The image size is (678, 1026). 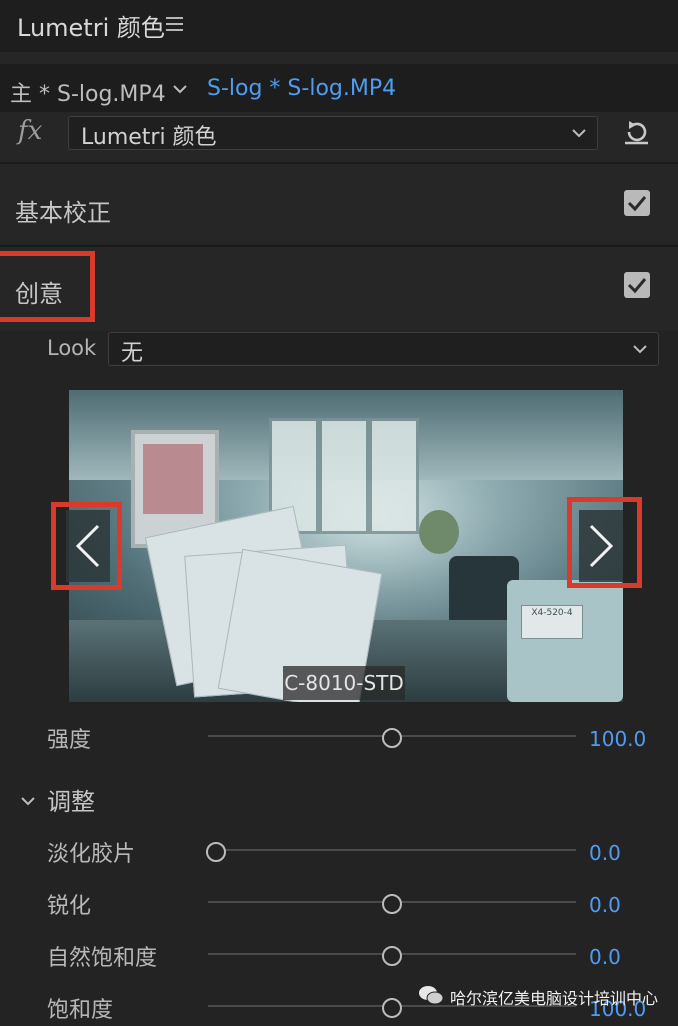 What do you see at coordinates (554, 998) in the screenshot?
I see `watermark-text: 哈尔滨亿美电脑设计培训中心` at bounding box center [554, 998].